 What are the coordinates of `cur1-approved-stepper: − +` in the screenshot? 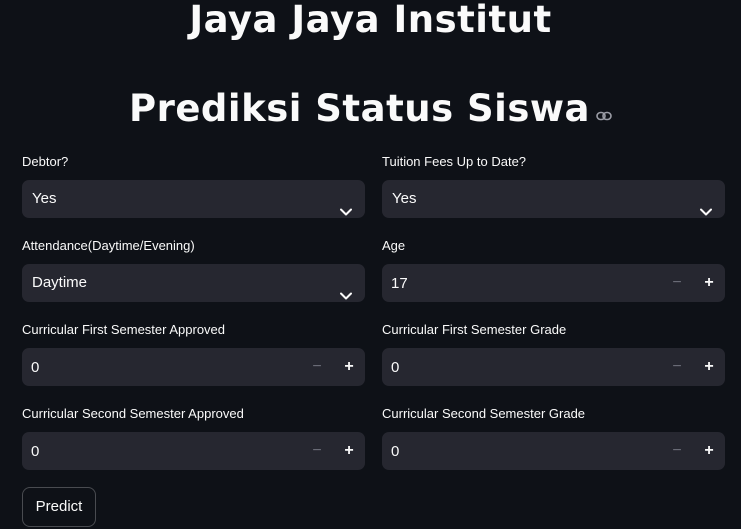 It's located at (193, 367).